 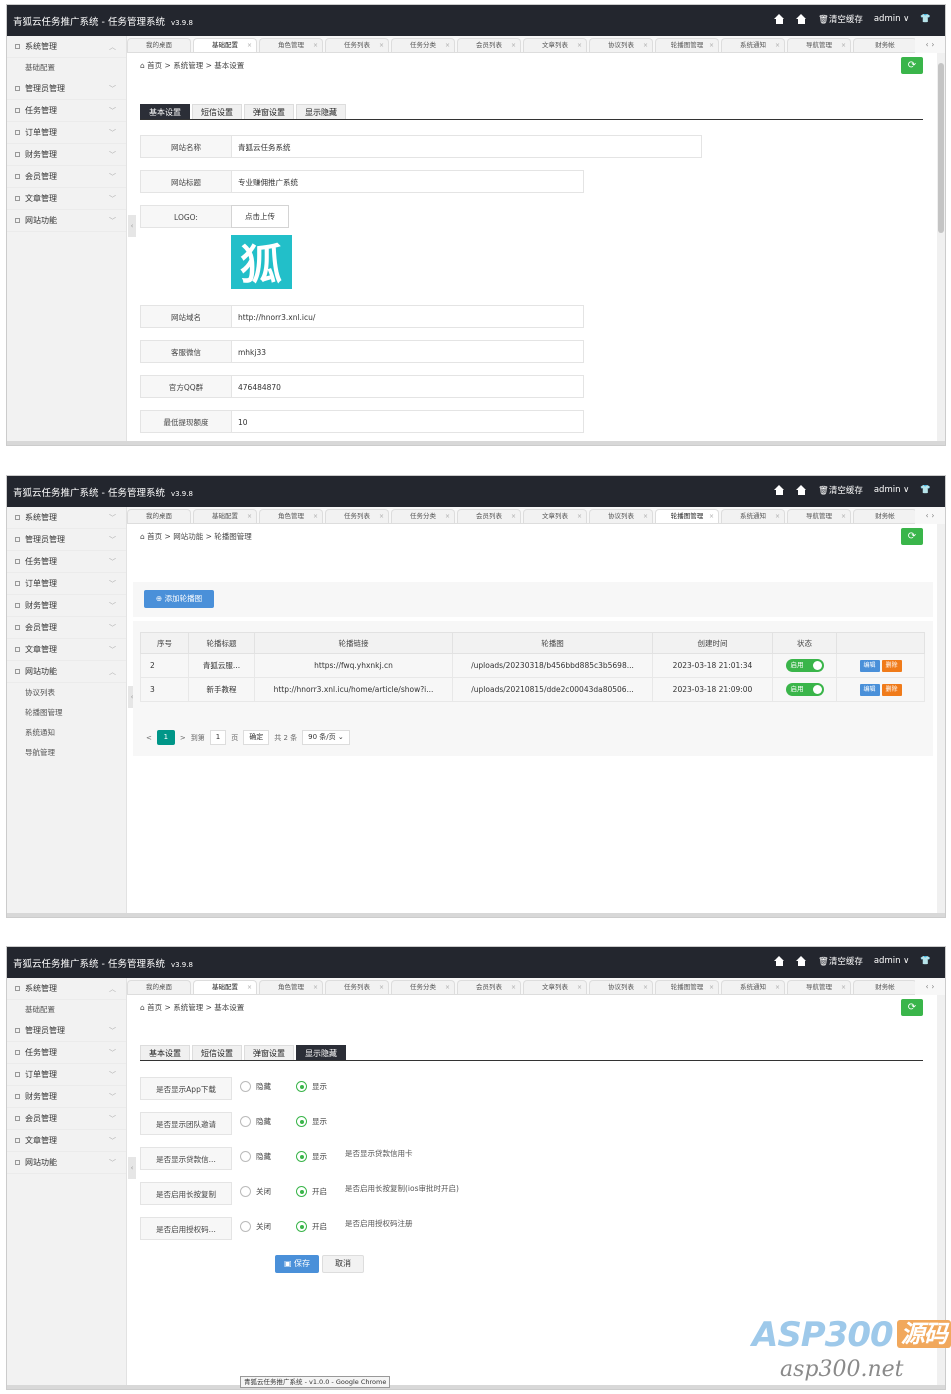 What do you see at coordinates (179, 599) in the screenshot?
I see `add-banner-button: ⊕ 添加轮播图` at bounding box center [179, 599].